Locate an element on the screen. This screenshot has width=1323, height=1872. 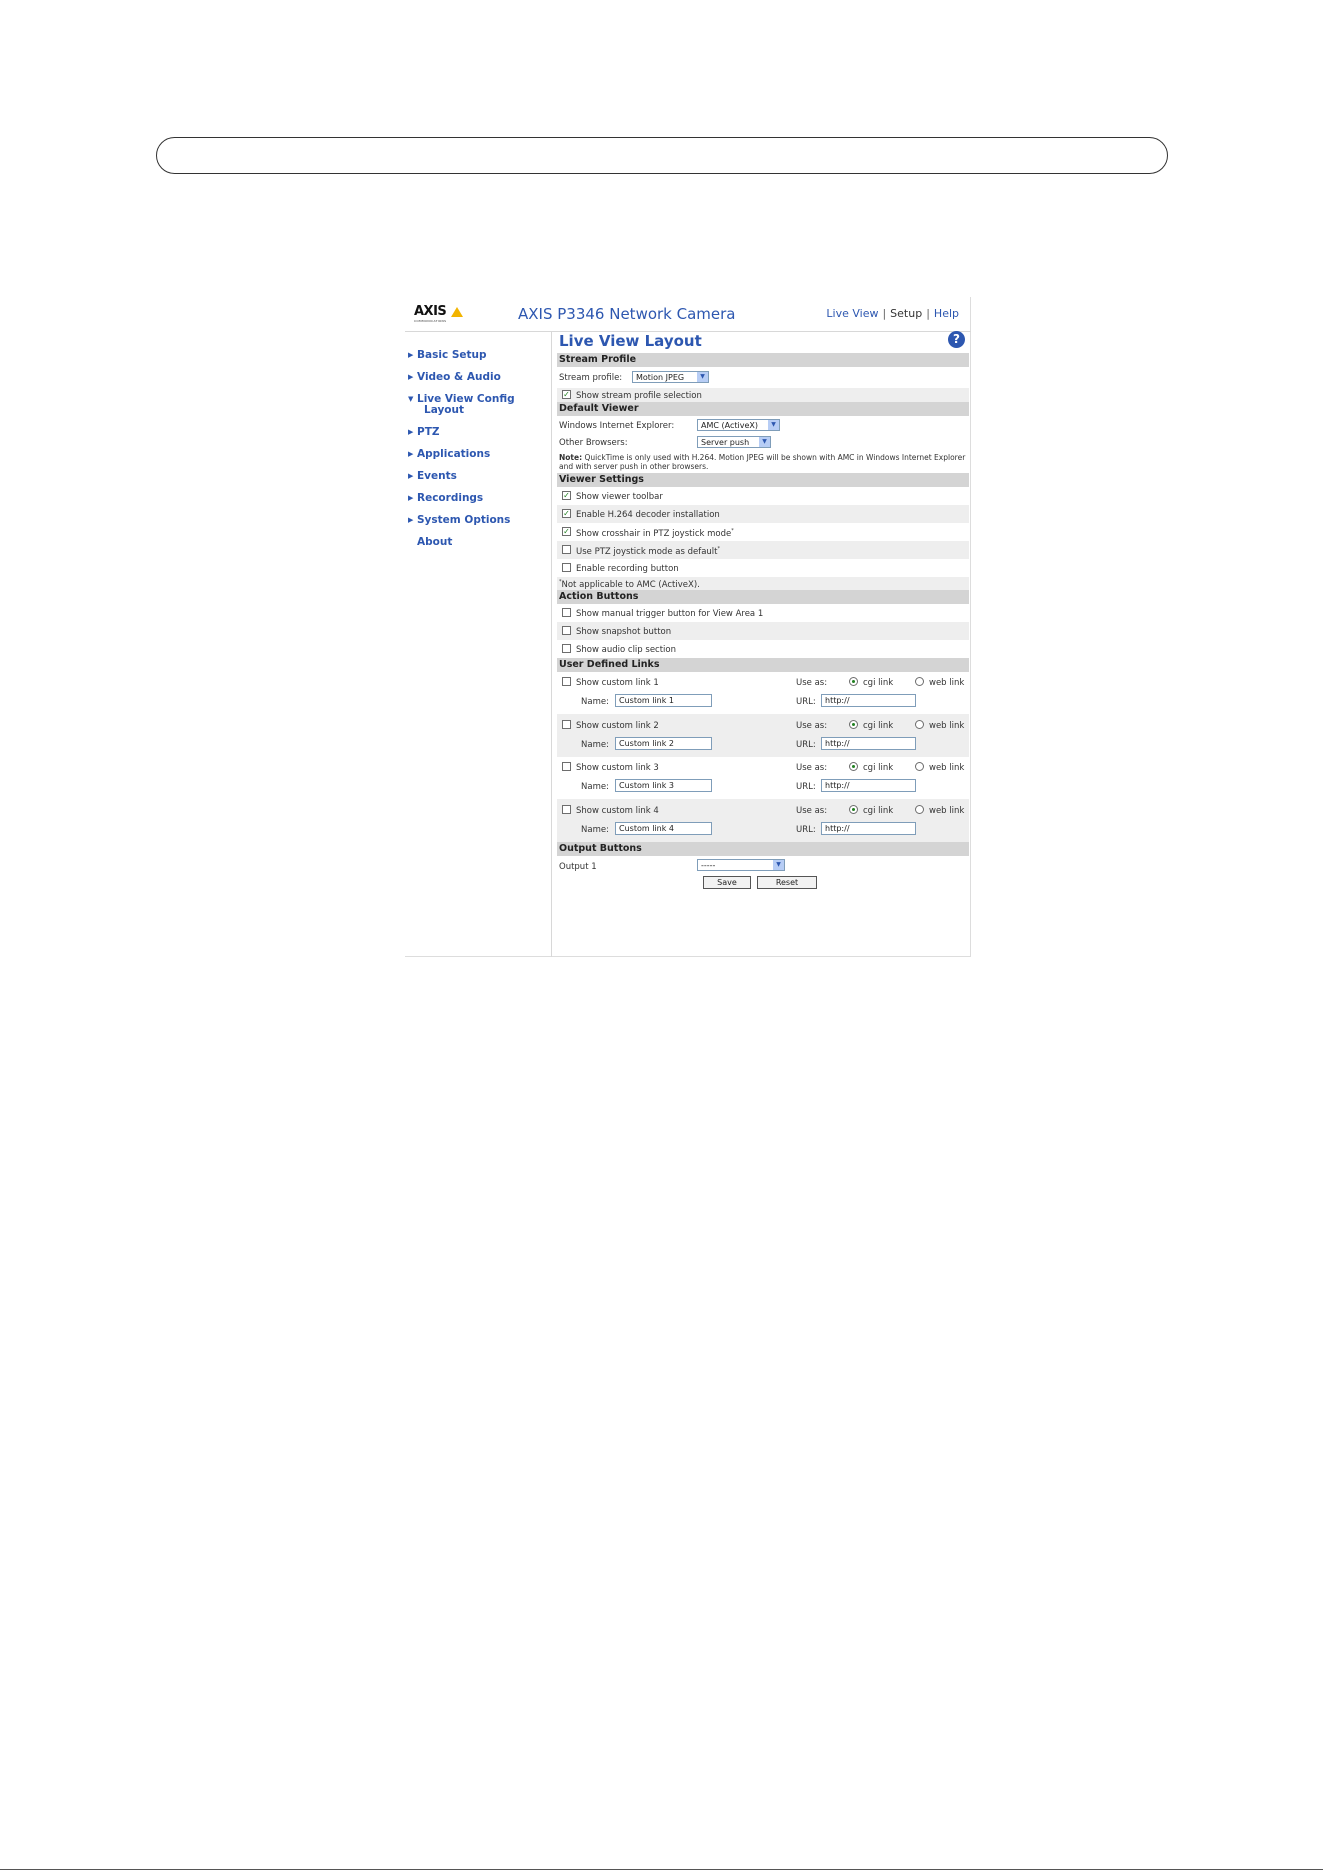
custom-link-name-input: Custom link 2 is located at coordinates (663, 743).